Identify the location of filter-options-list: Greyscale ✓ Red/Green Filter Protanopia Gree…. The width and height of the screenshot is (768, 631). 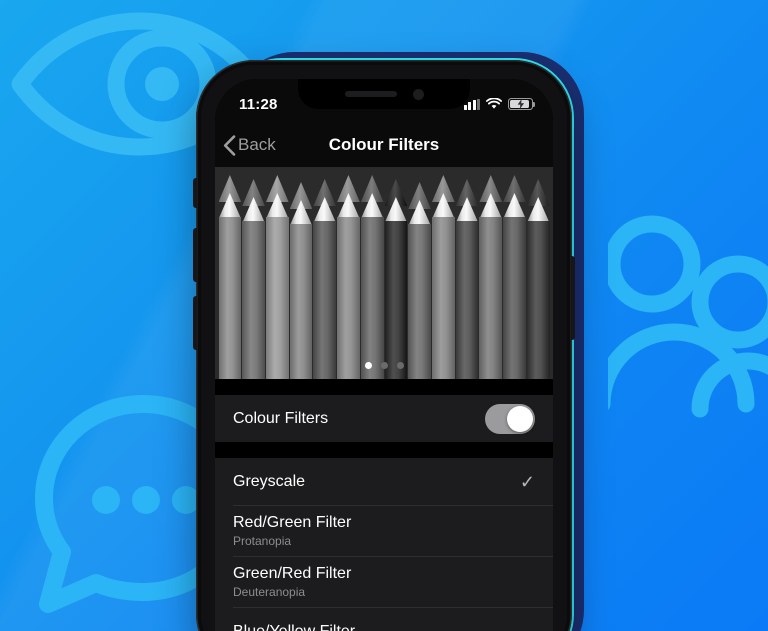
(384, 544).